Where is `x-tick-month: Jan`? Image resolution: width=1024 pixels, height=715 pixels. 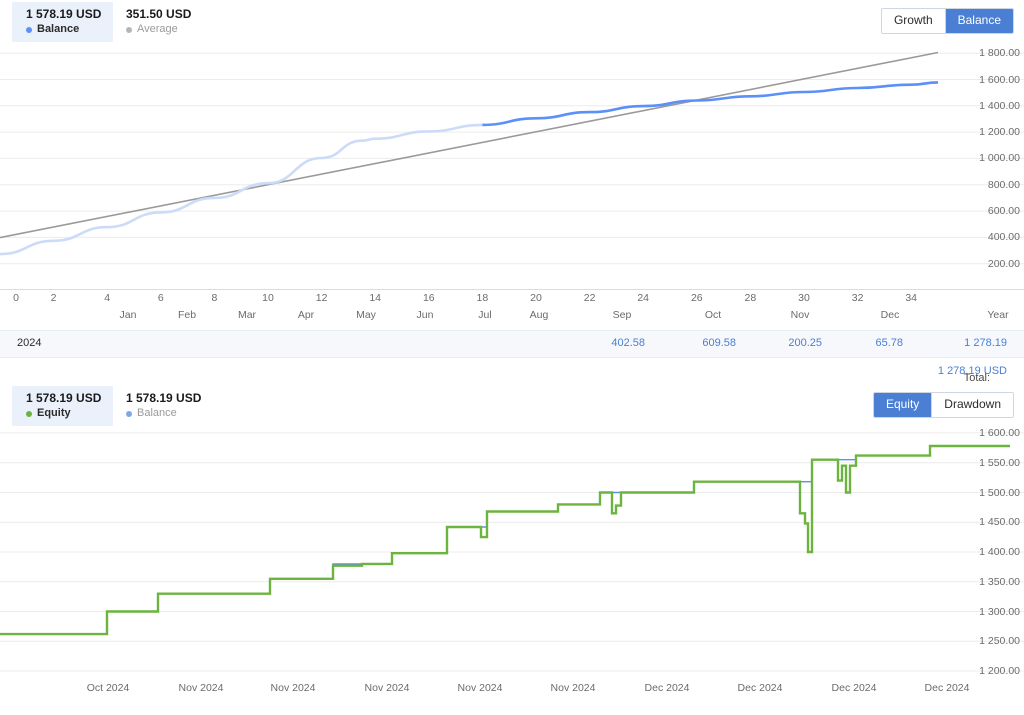 x-tick-month: Jan is located at coordinates (128, 315).